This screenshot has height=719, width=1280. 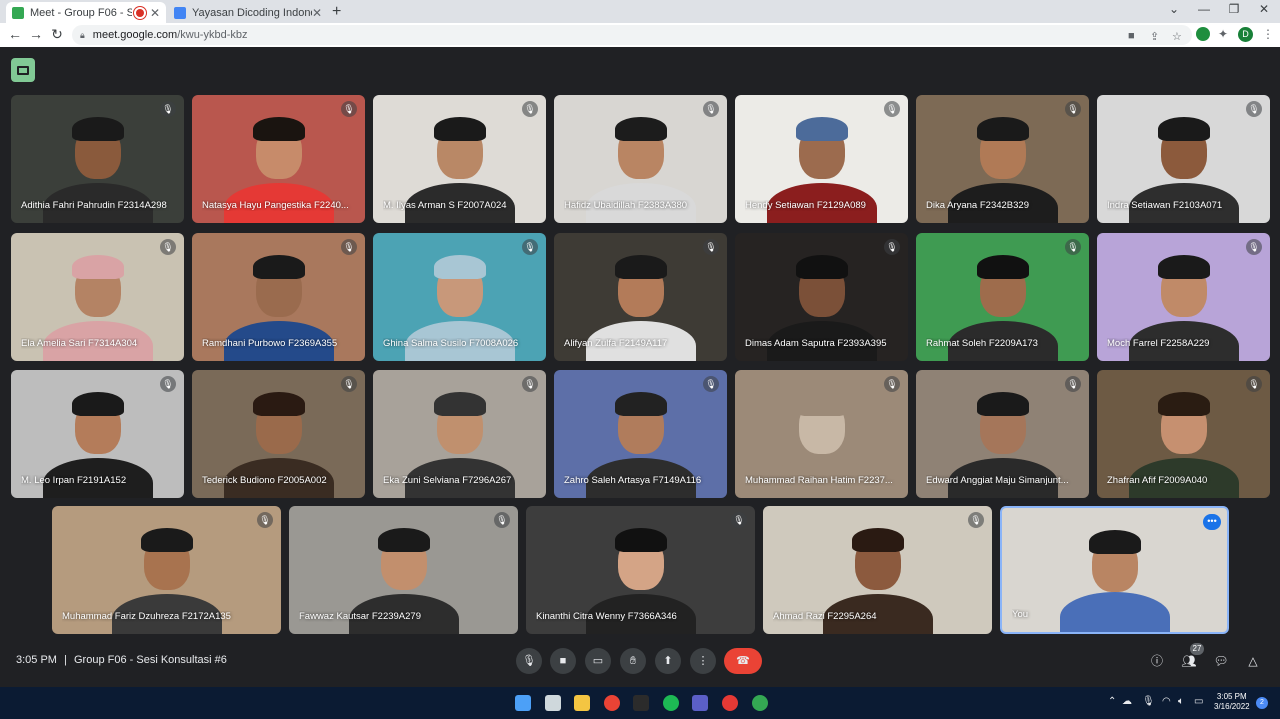 I want to click on system-time: 3:05 PM, so click(x=1231, y=696).